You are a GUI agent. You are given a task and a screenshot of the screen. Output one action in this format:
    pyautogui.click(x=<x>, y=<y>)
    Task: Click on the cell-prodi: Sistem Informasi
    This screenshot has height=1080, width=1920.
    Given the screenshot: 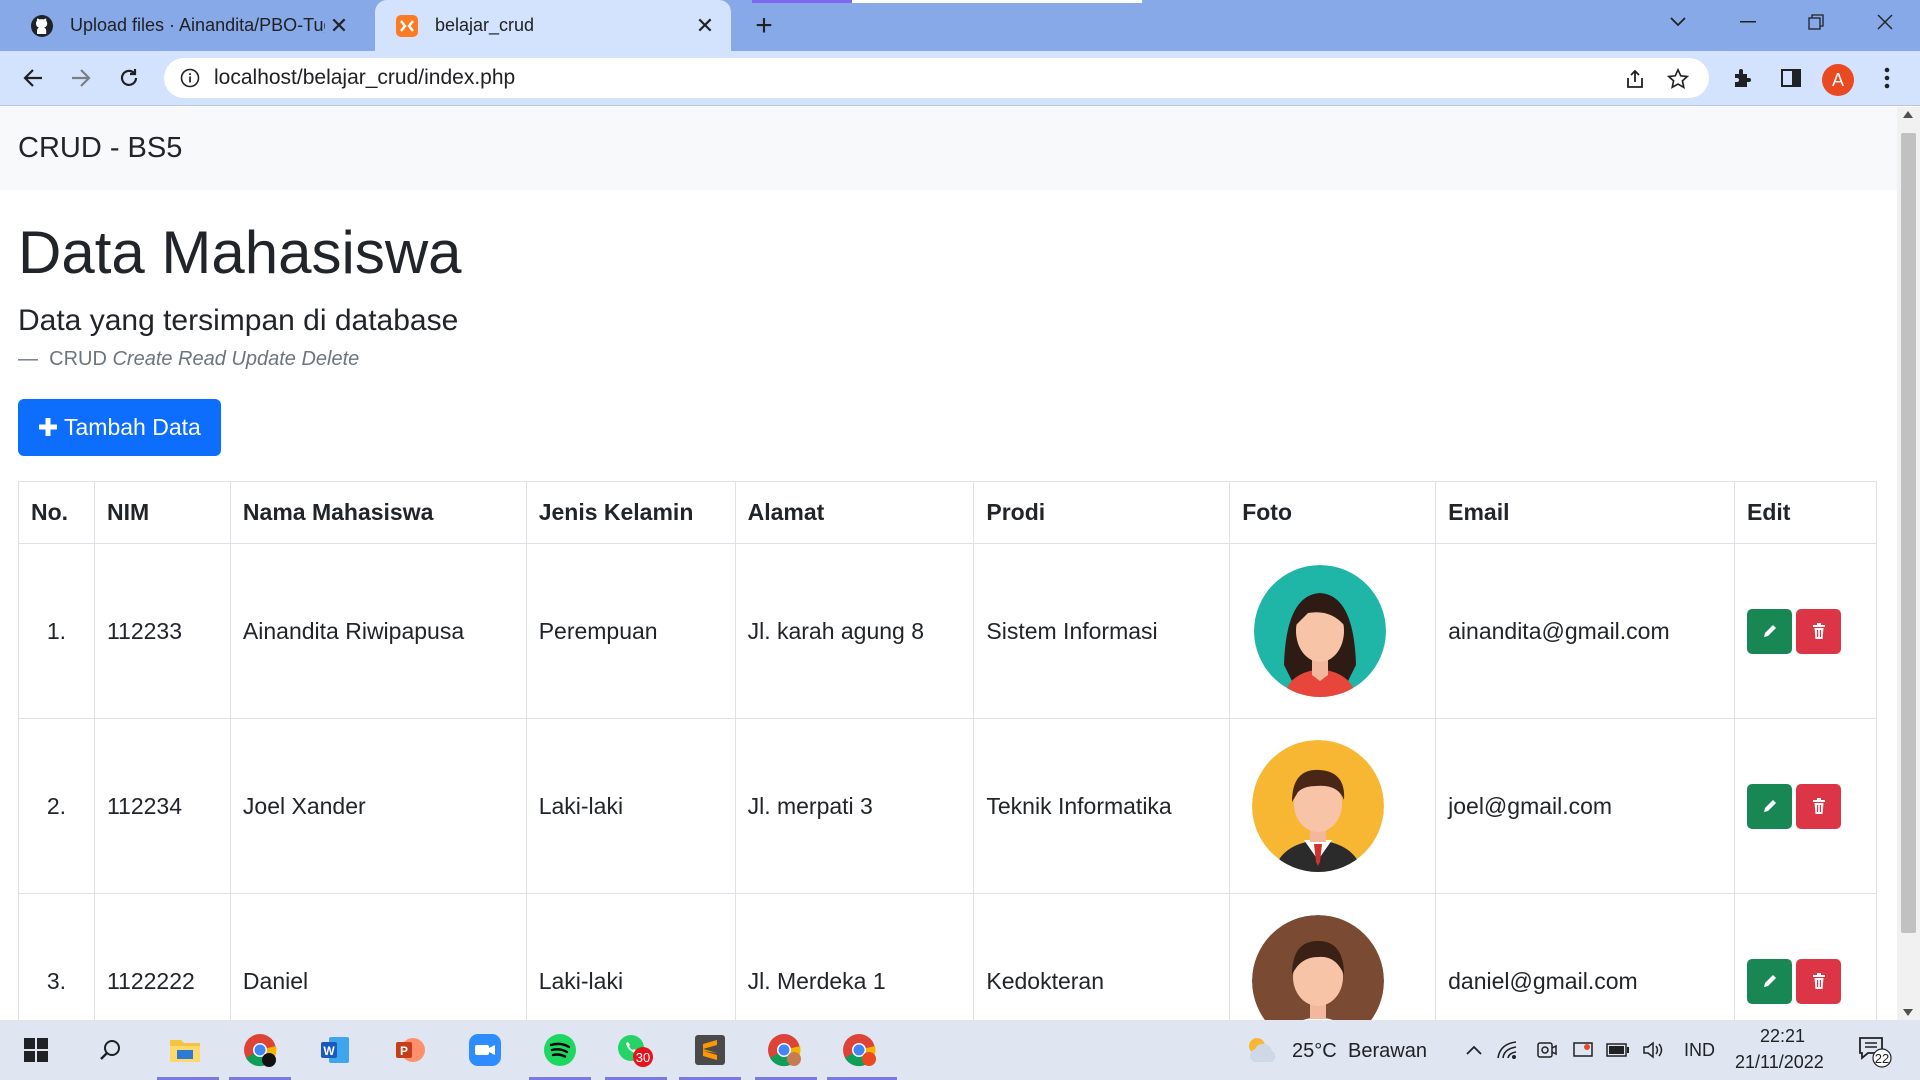 What is the action you would take?
    pyautogui.click(x=1102, y=631)
    